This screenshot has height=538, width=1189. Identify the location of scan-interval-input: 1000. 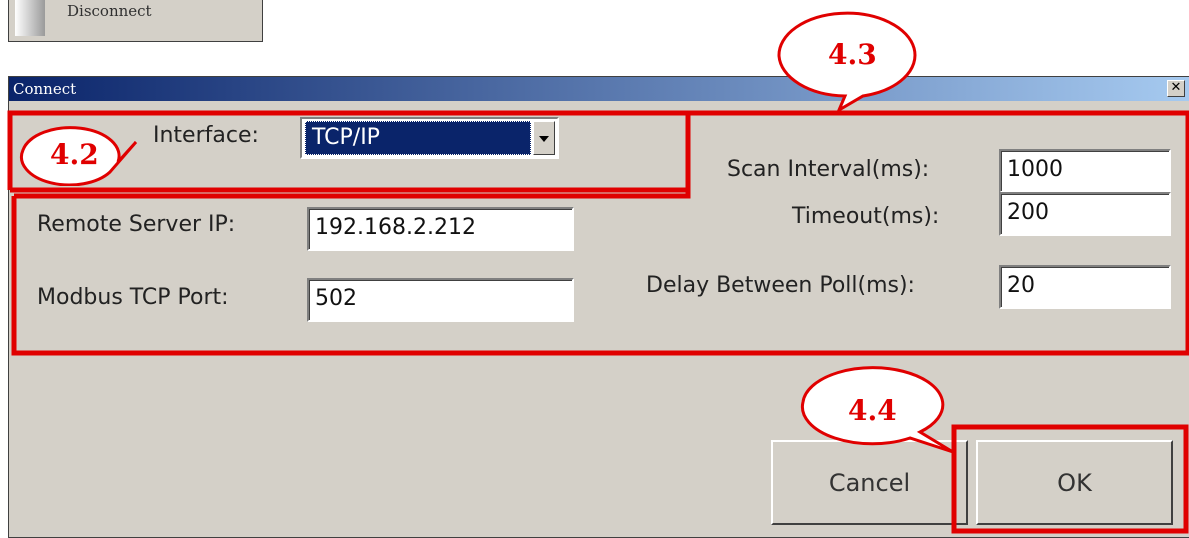
(1085, 171).